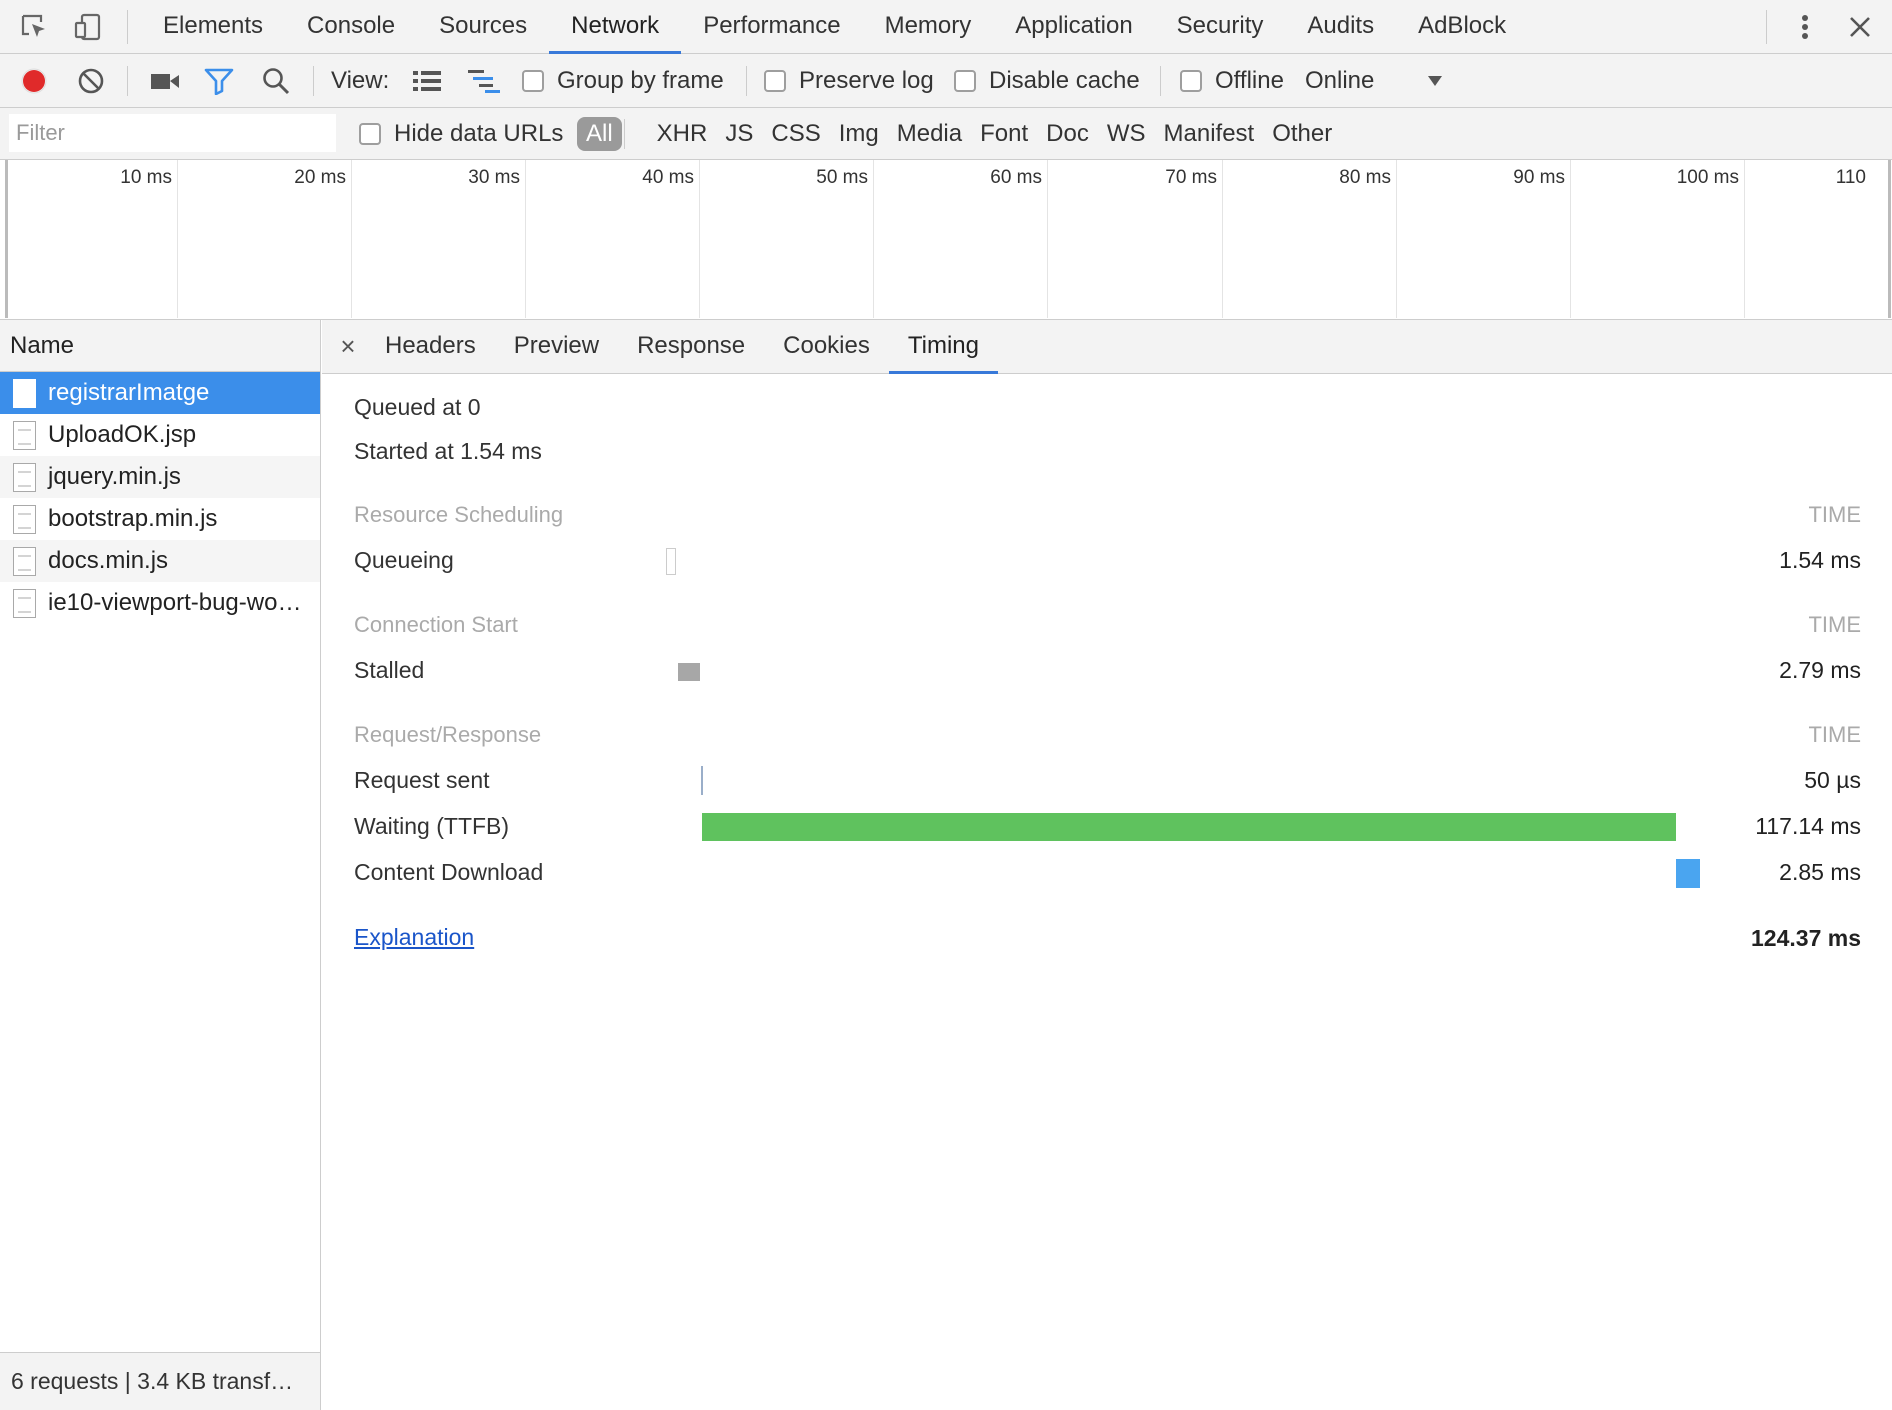 The height and width of the screenshot is (1410, 1892). Describe the element at coordinates (422, 780) in the screenshot. I see `request-sent-label: Request sent` at that location.